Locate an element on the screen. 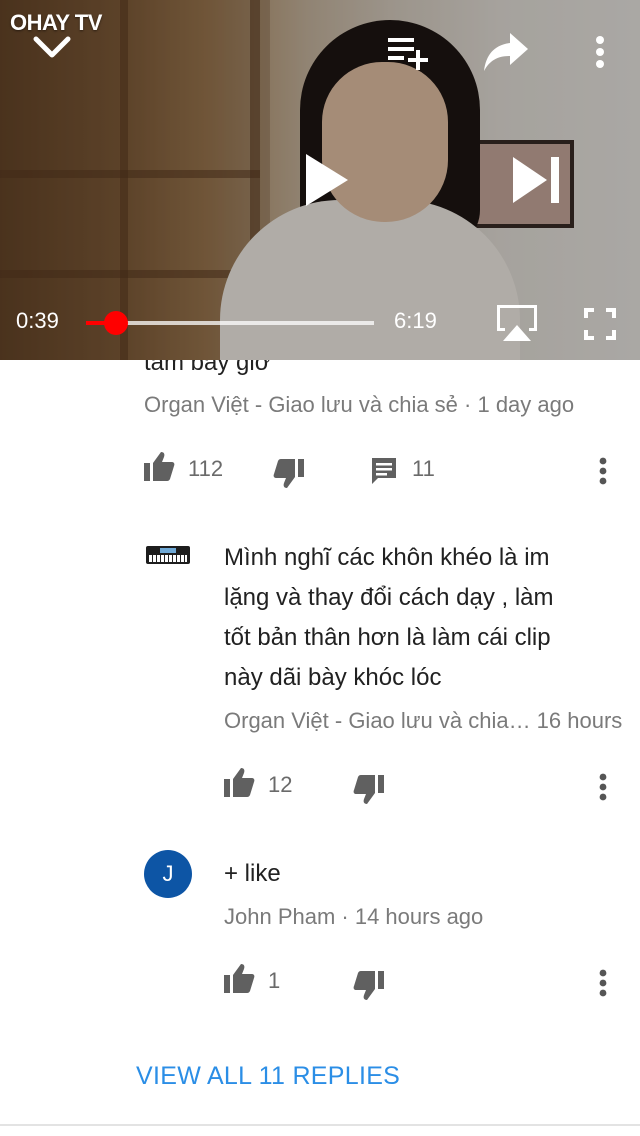 Image resolution: width=640 pixels, height=1136 pixels. reply-button is located at coordinates (384, 471).